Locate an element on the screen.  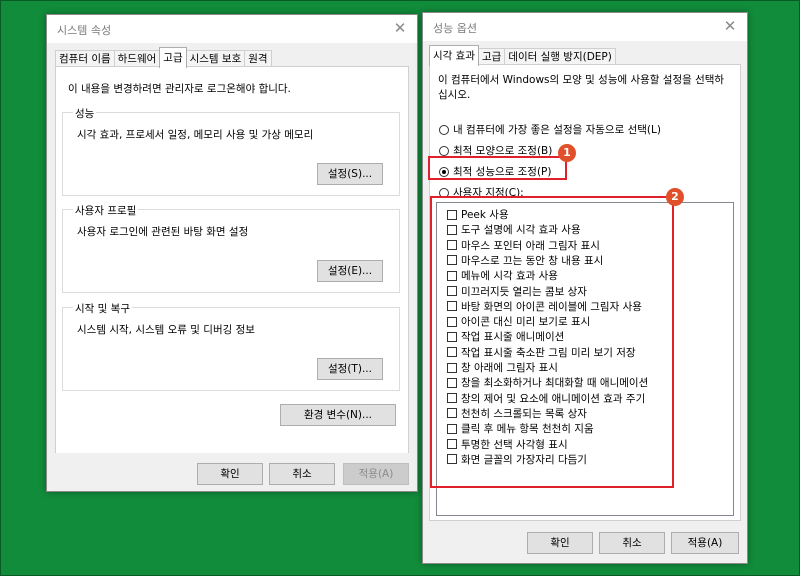
group-description: 시각 효과, 프로세서 일정, 메모리 사용 및 가상 메모리 is located at coordinates (195, 135).